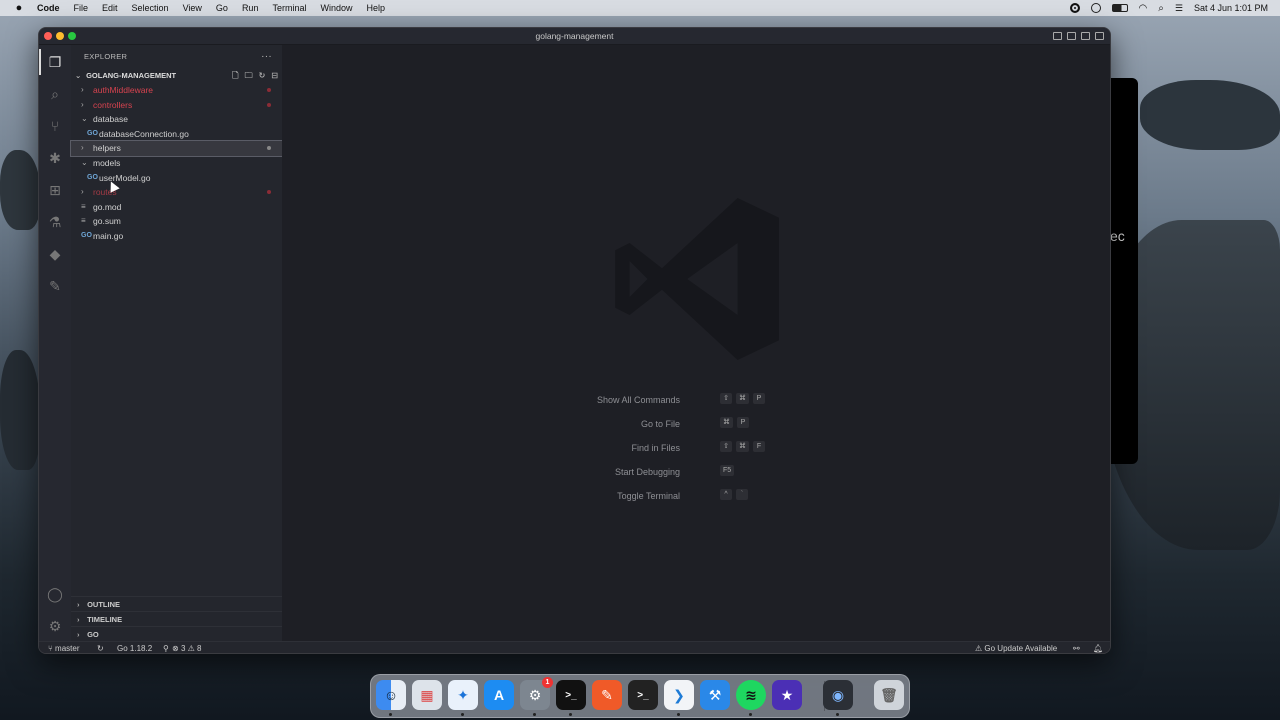 This screenshot has width=1280, height=720. I want to click on hint-start-debugging: Start Debugging F5, so click(696, 474).